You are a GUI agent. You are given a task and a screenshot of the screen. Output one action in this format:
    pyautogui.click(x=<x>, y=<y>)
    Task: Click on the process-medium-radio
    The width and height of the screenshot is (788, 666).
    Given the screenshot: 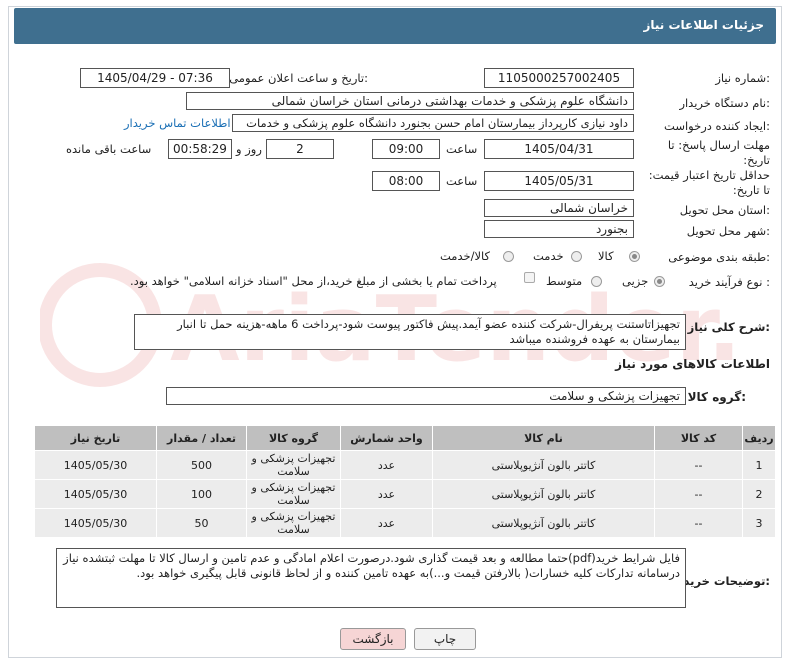 What is the action you would take?
    pyautogui.click(x=596, y=281)
    